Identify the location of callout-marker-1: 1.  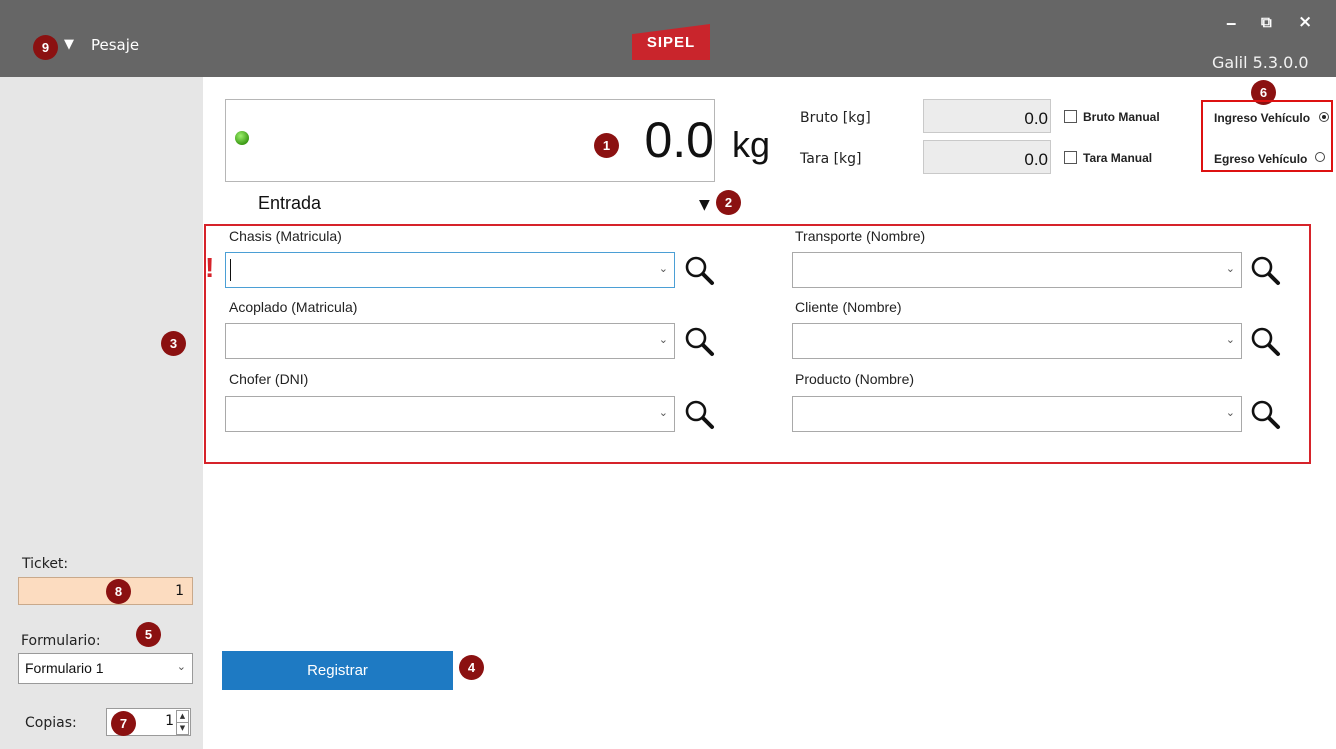
(606, 145).